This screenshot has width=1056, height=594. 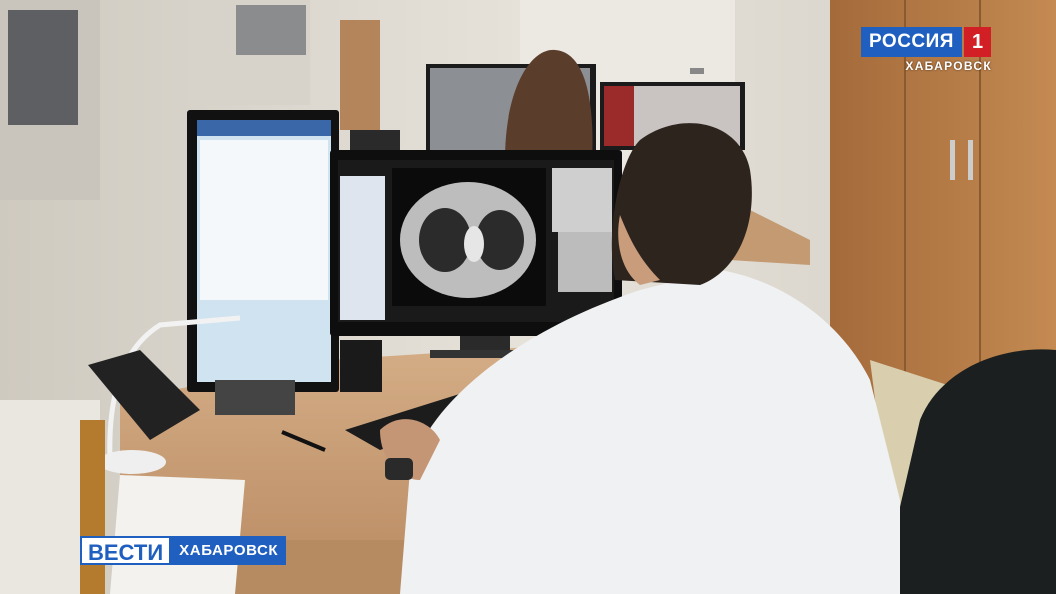 What do you see at coordinates (948, 66) in the screenshot?
I see `channel-logo-region: ХАБАРОВСК` at bounding box center [948, 66].